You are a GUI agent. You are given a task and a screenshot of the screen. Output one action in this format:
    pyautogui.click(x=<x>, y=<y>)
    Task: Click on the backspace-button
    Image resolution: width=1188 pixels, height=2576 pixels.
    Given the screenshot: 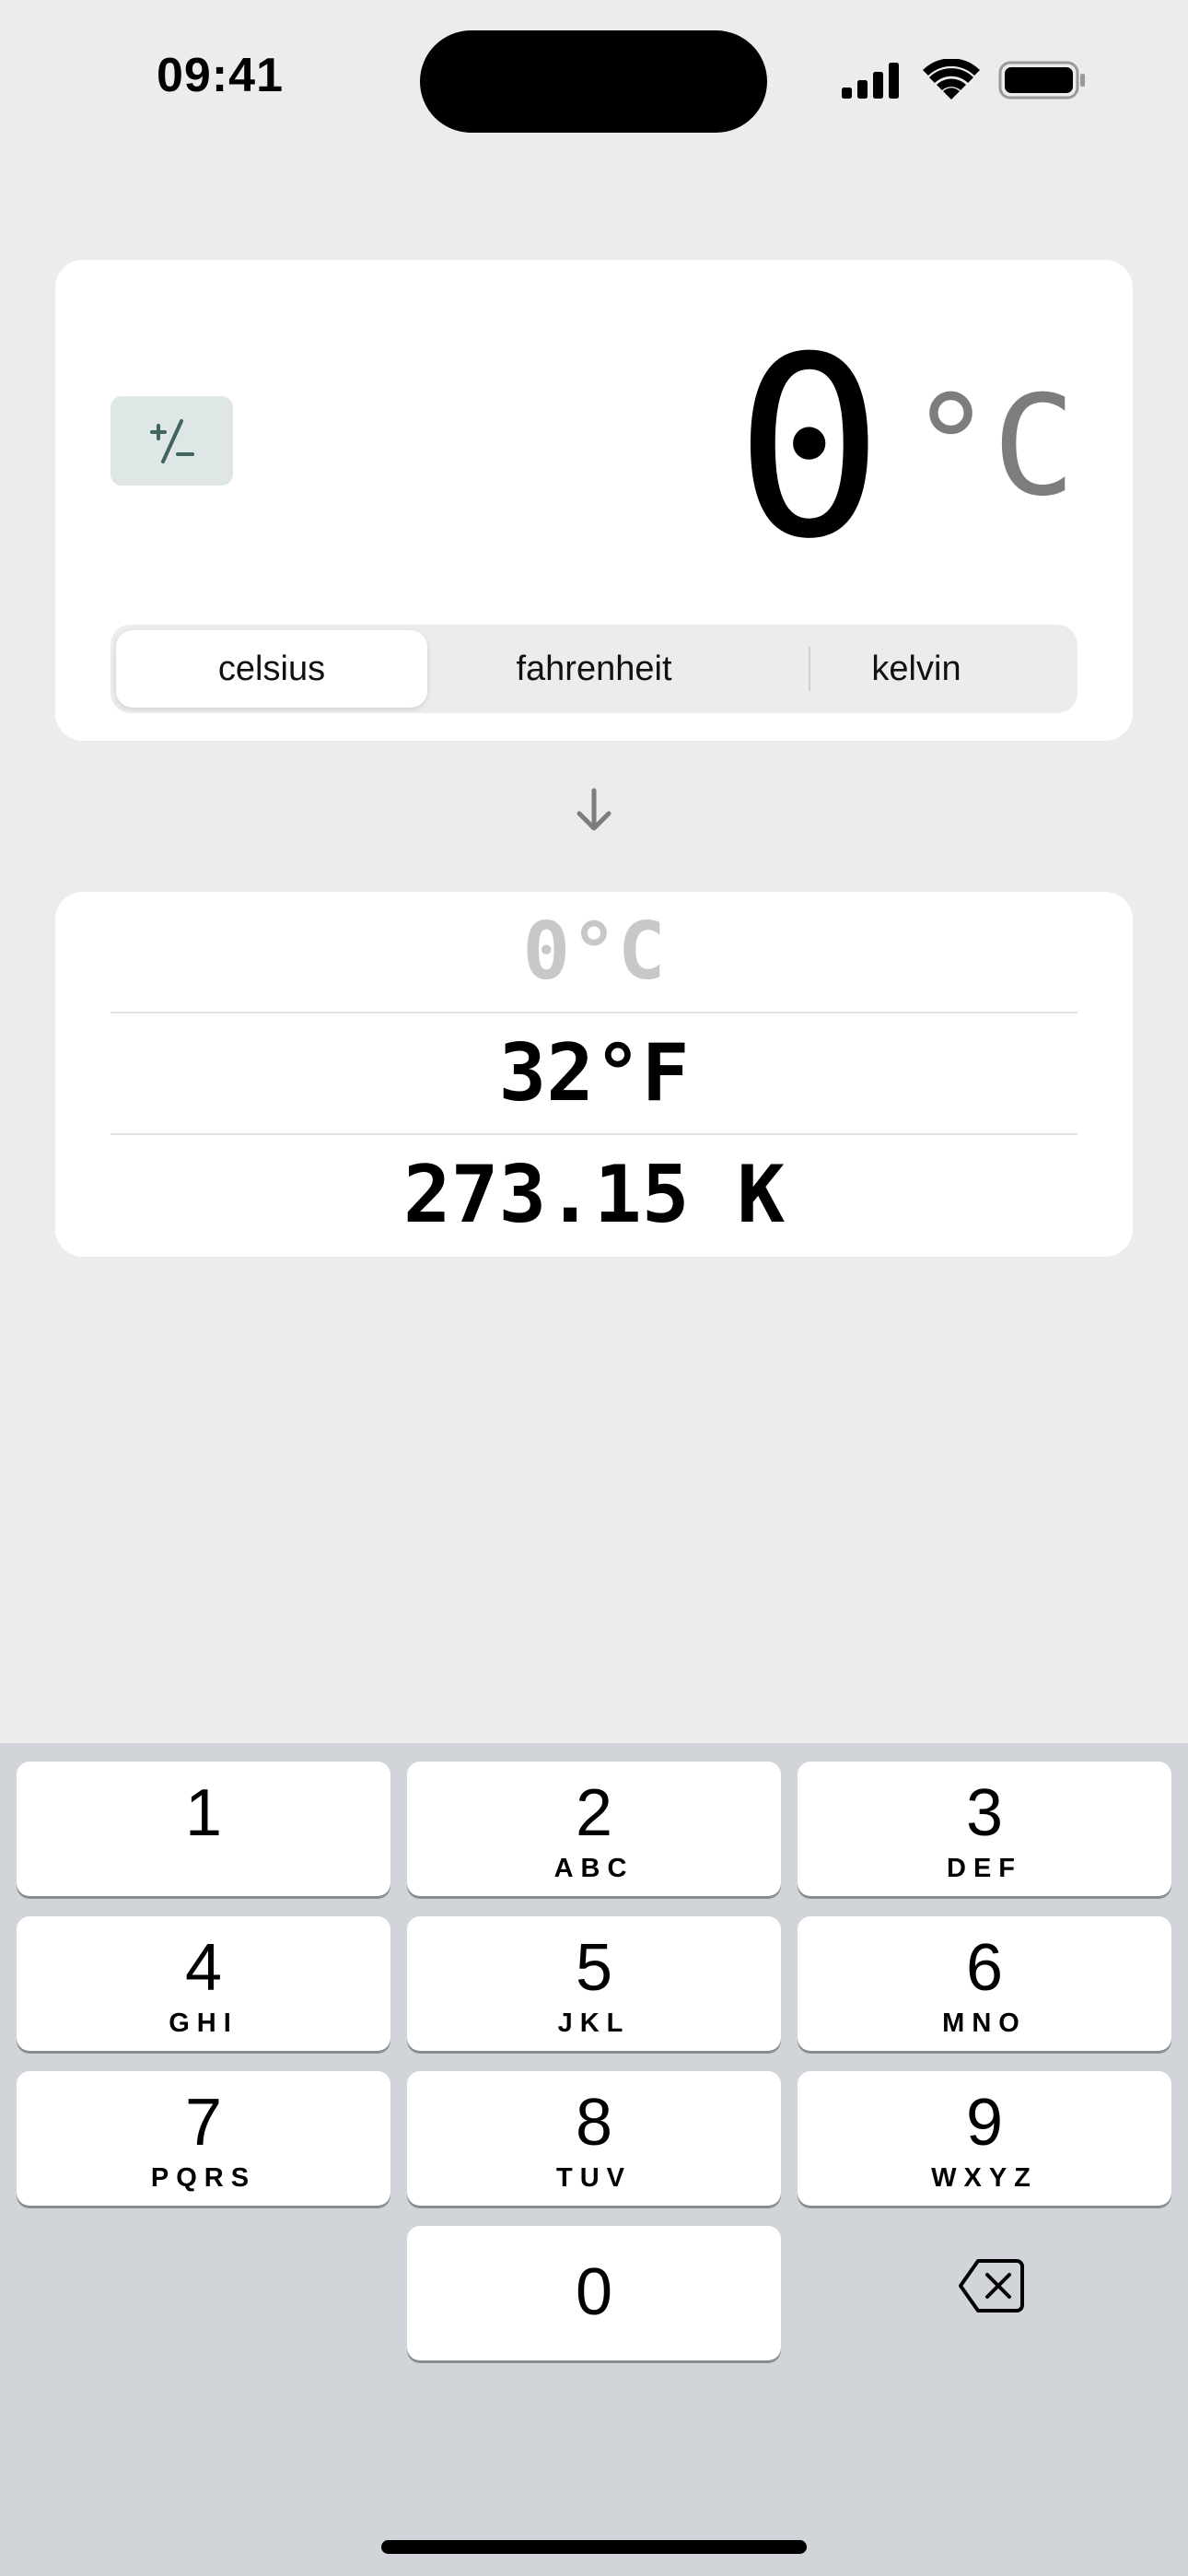 What is the action you would take?
    pyautogui.click(x=992, y=2285)
    